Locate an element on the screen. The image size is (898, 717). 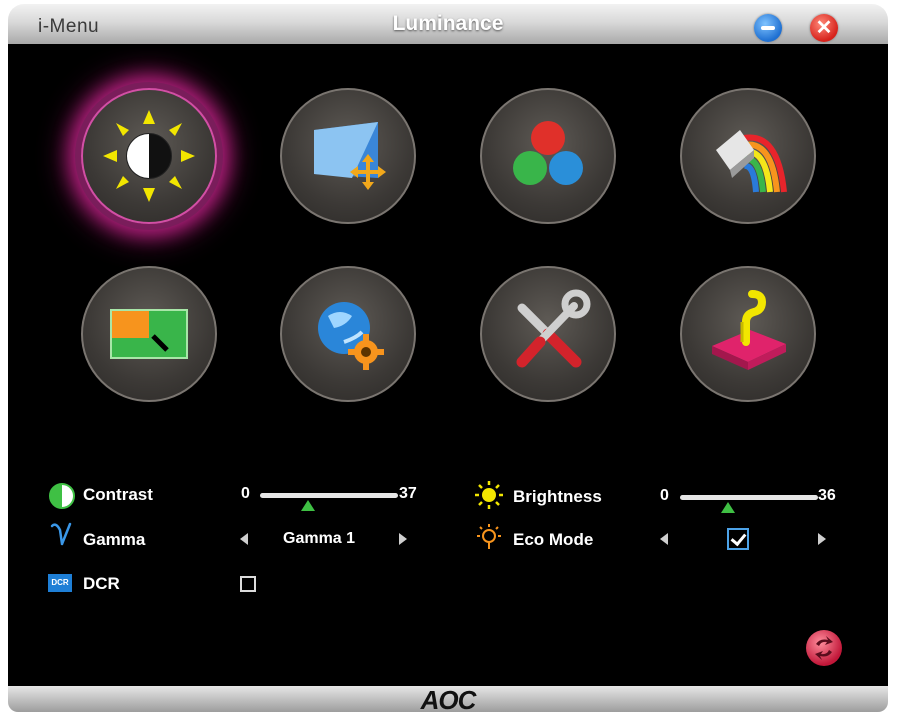
picture-boost-icon is located at coordinates (149, 334).